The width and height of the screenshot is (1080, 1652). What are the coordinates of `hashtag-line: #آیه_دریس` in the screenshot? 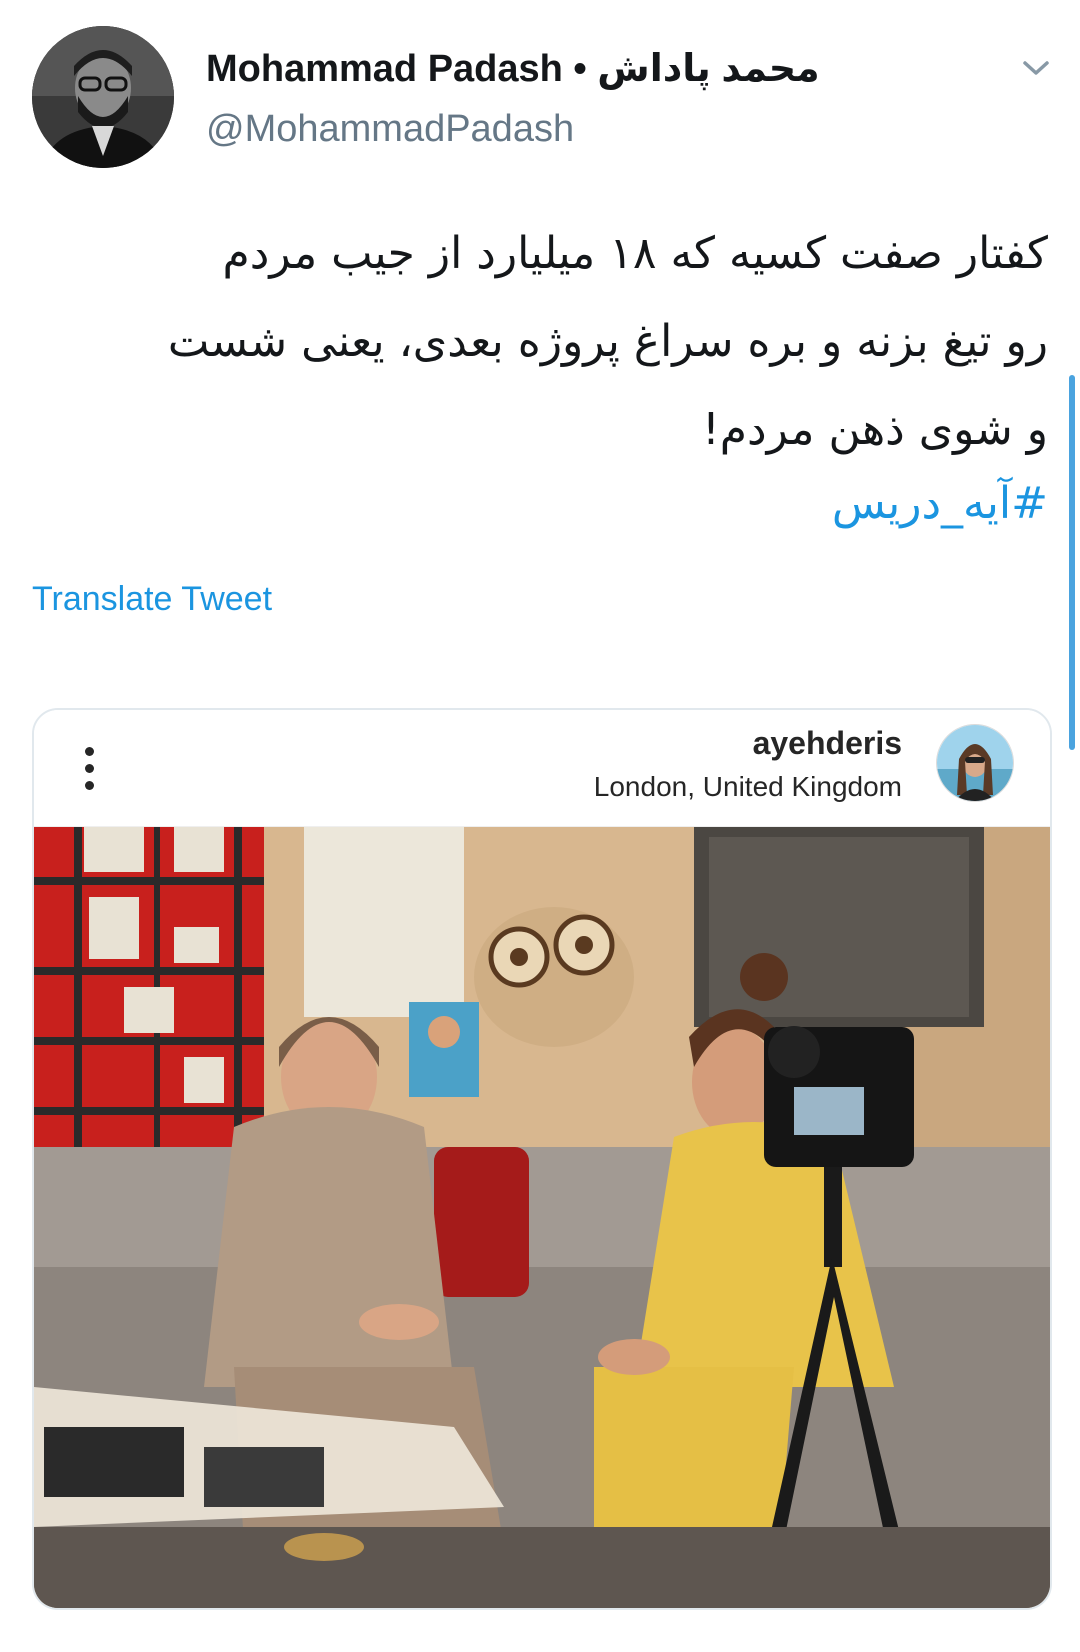 It's located at (539, 504).